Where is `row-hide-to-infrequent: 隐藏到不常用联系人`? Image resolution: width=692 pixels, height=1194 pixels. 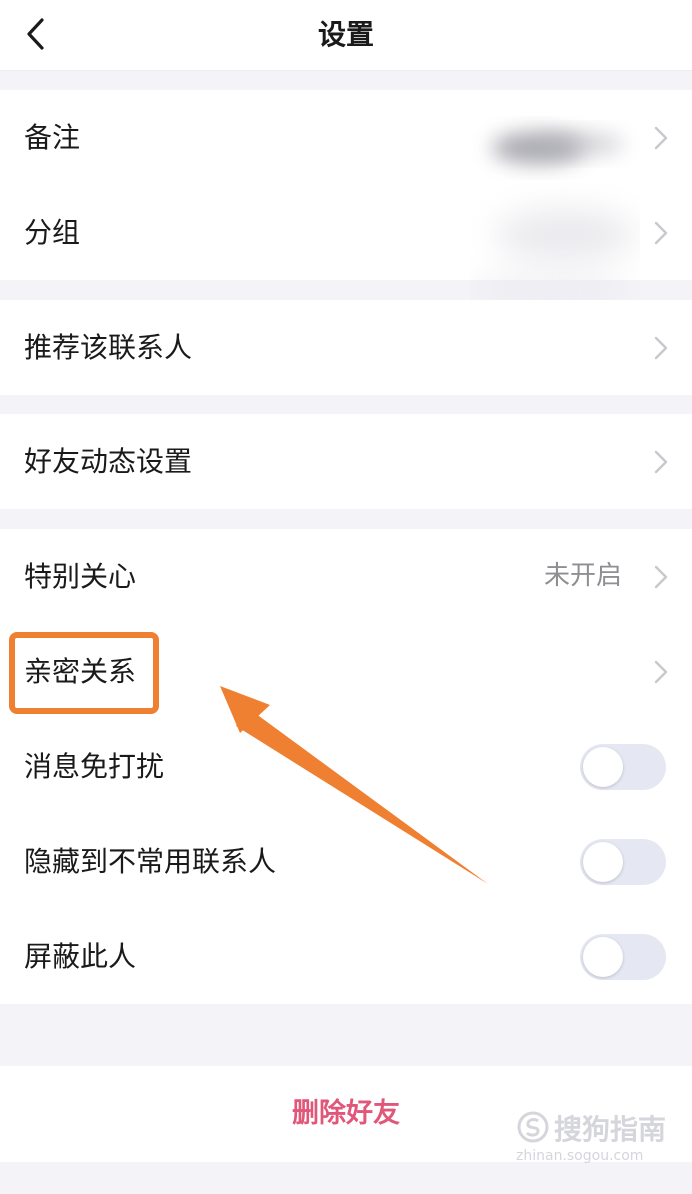 row-hide-to-infrequent: 隐藏到不常用联系人 is located at coordinates (346, 861).